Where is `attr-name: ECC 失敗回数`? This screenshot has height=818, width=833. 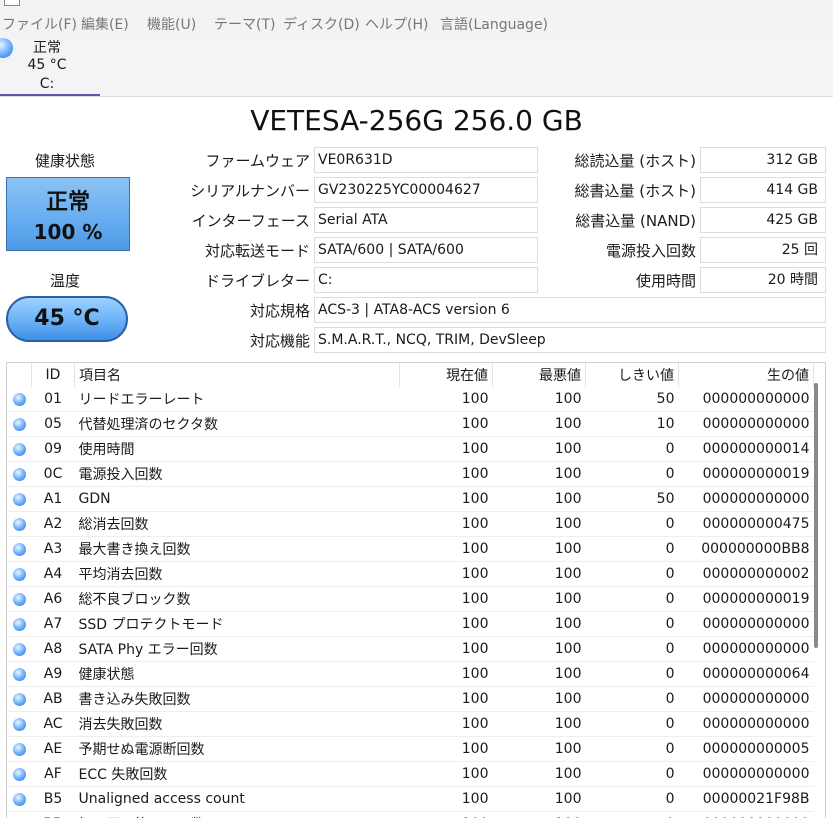 attr-name: ECC 失敗回数 is located at coordinates (237, 774).